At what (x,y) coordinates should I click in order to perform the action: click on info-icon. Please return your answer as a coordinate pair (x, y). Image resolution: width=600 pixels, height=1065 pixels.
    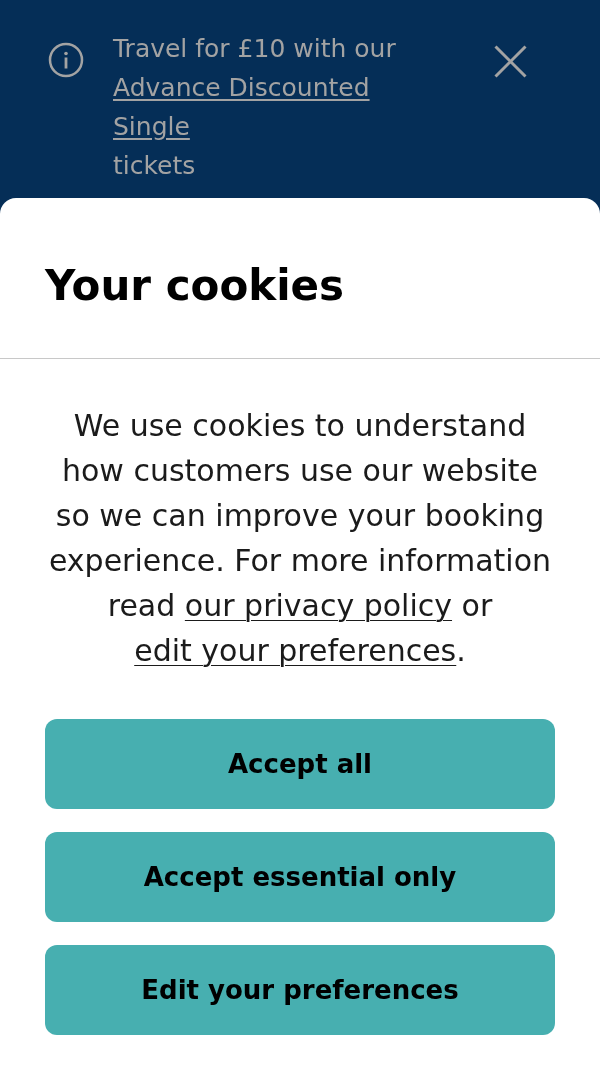
    Looking at the image, I should click on (66, 60).